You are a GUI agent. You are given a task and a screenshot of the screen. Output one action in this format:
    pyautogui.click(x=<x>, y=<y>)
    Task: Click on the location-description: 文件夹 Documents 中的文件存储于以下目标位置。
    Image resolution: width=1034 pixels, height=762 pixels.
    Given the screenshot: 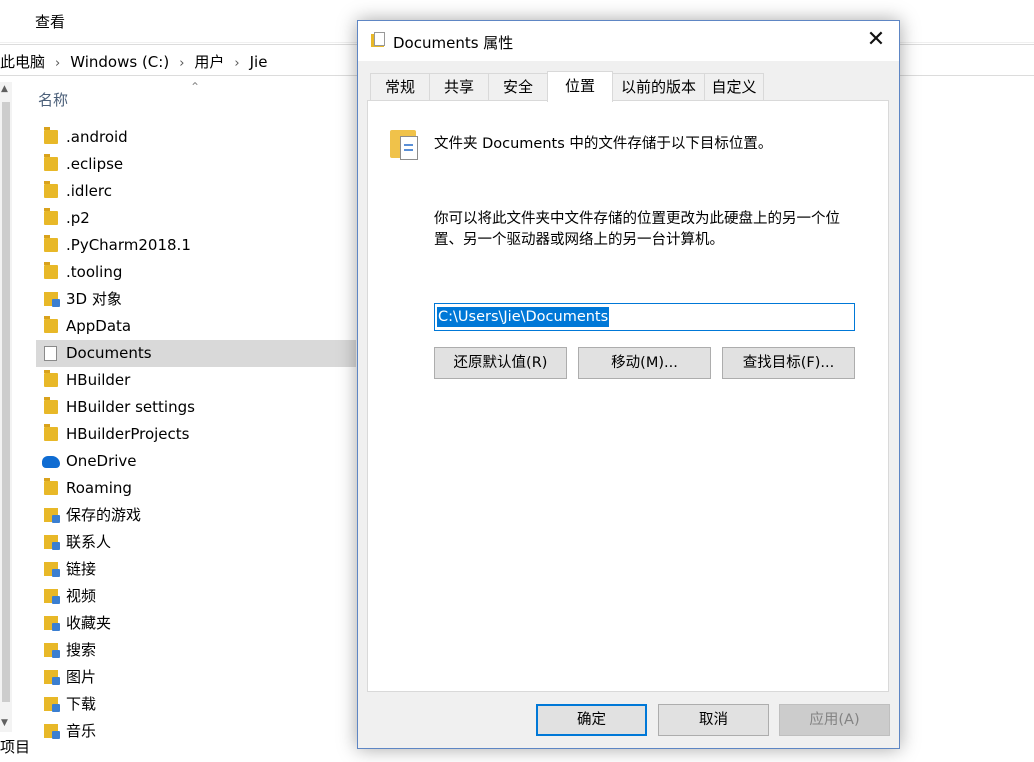 What is the action you would take?
    pyautogui.click(x=603, y=144)
    